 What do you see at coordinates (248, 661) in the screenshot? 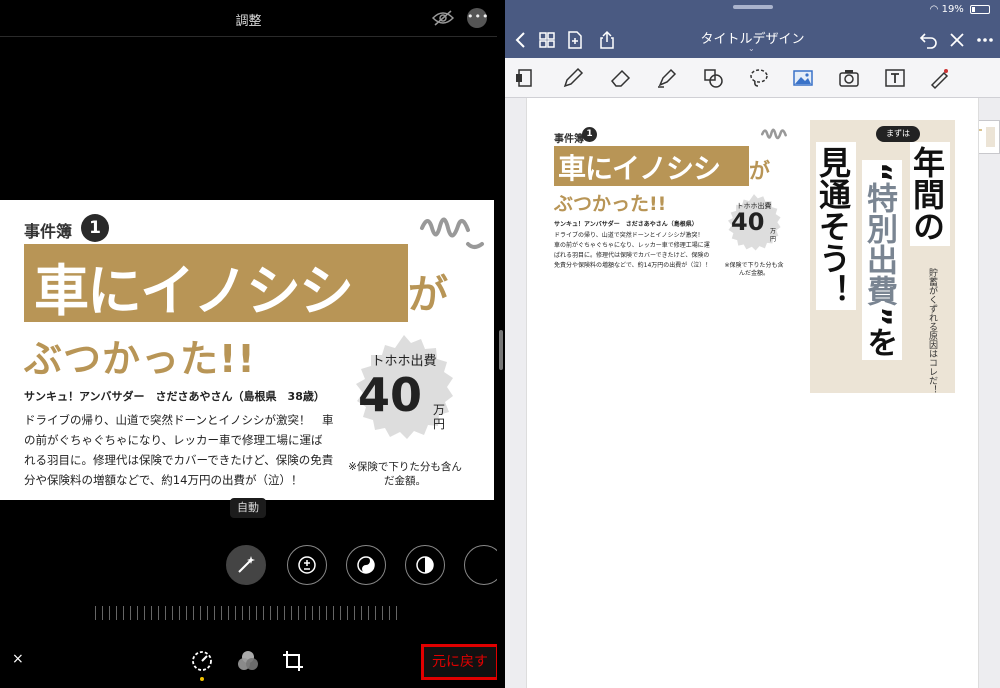
I see `filters-icon` at bounding box center [248, 661].